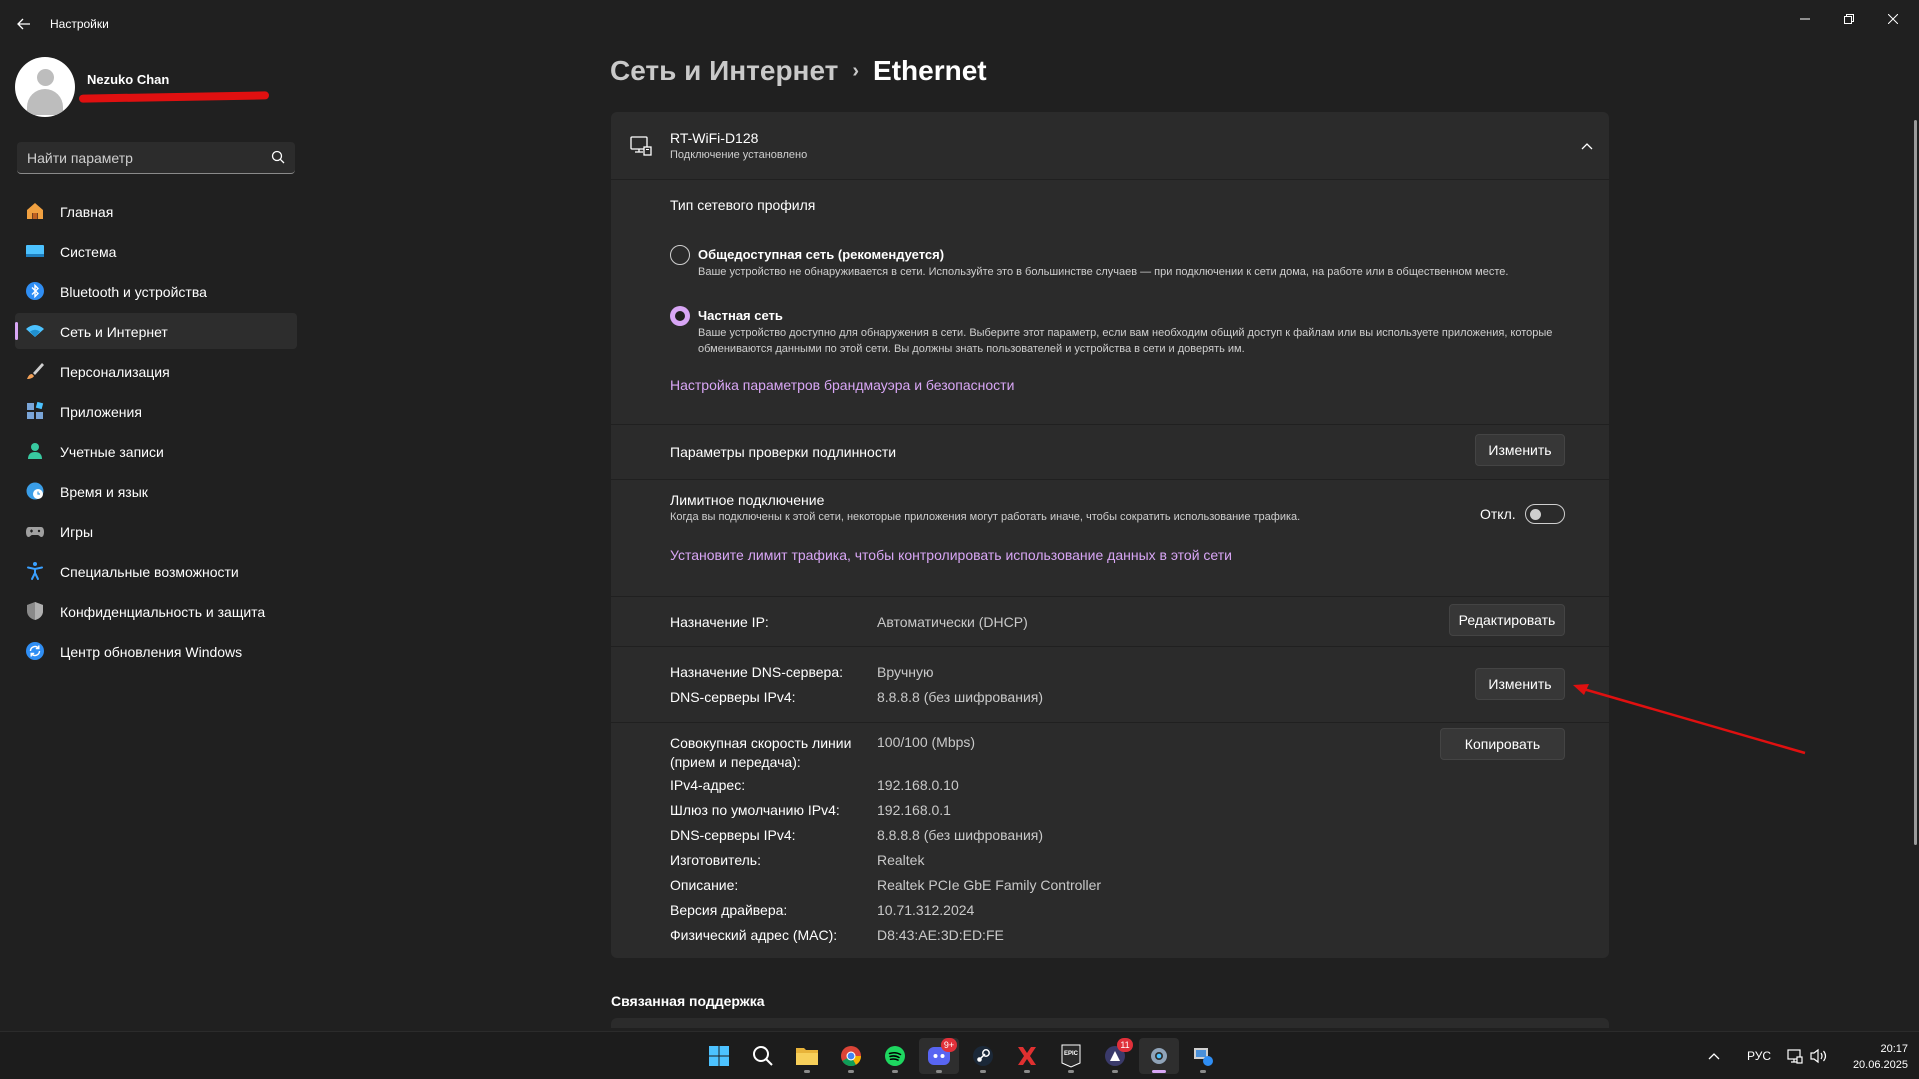 This screenshot has width=1919, height=1079. Describe the element at coordinates (1873, 1057) in the screenshot. I see `clock: 20:17 20.06.2025` at that location.